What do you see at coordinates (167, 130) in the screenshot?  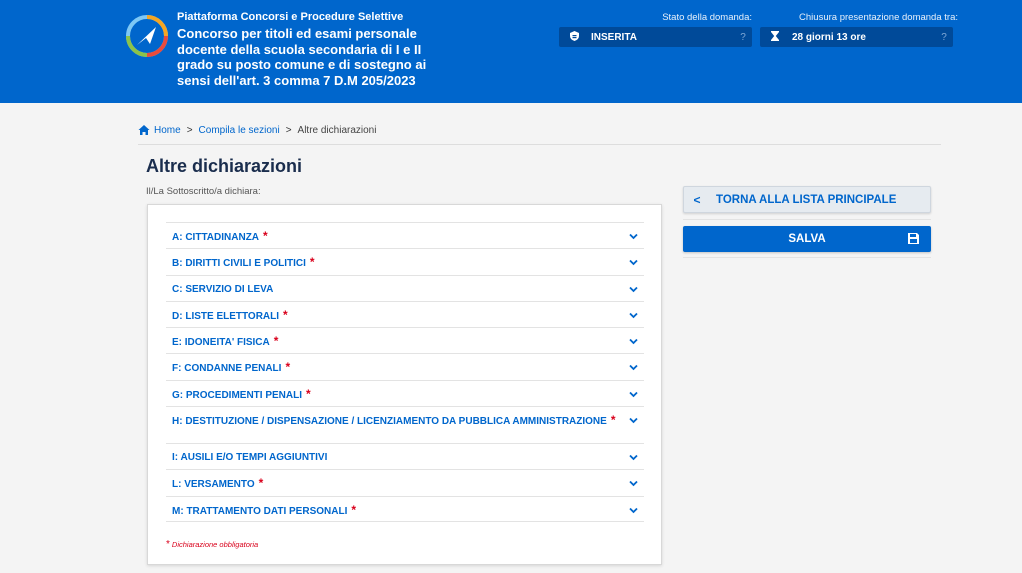 I see `breadcrumb-home-link: Home` at bounding box center [167, 130].